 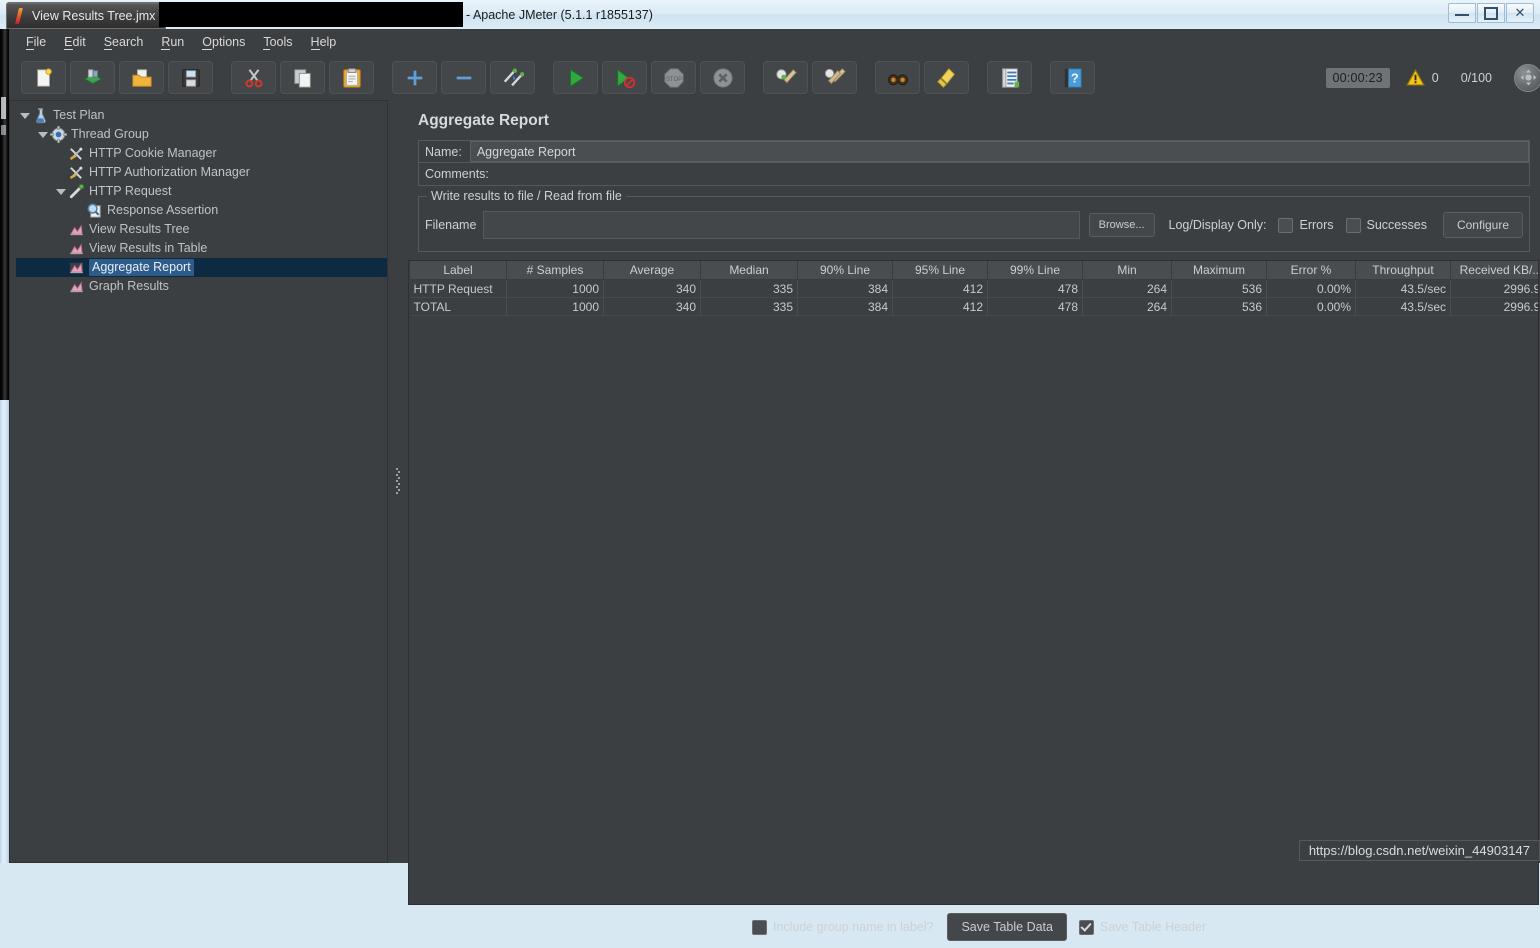 What do you see at coordinates (1403, 307) in the screenshot?
I see `table-cell: 43.5/sec` at bounding box center [1403, 307].